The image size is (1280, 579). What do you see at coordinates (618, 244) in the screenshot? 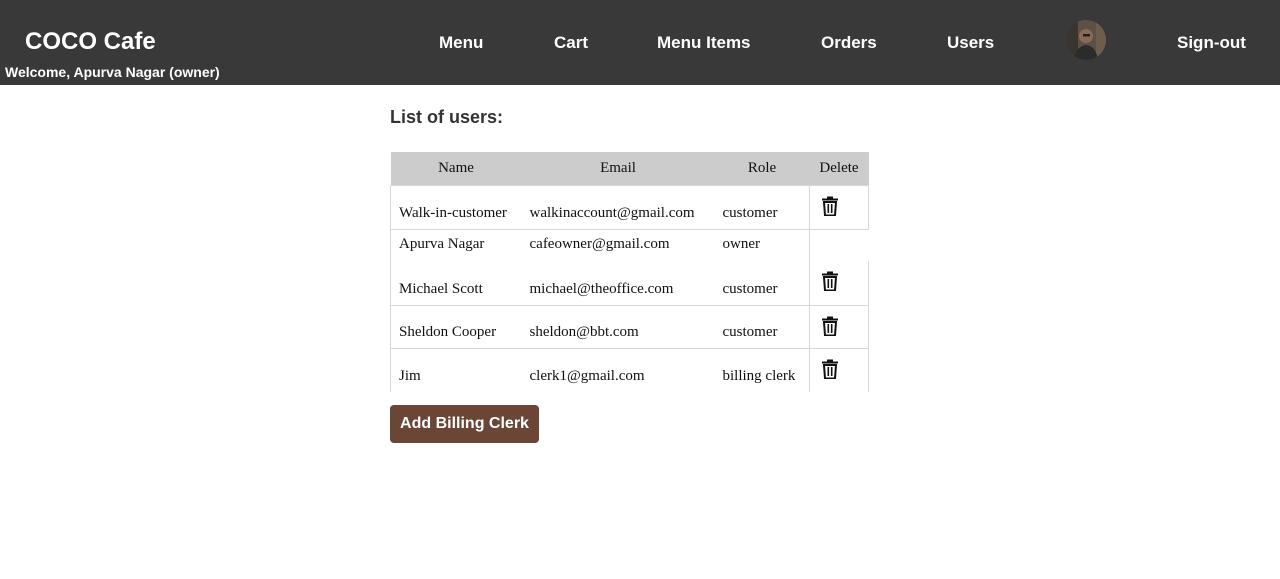
I see `user-email: cafeowner@gmail.com` at bounding box center [618, 244].